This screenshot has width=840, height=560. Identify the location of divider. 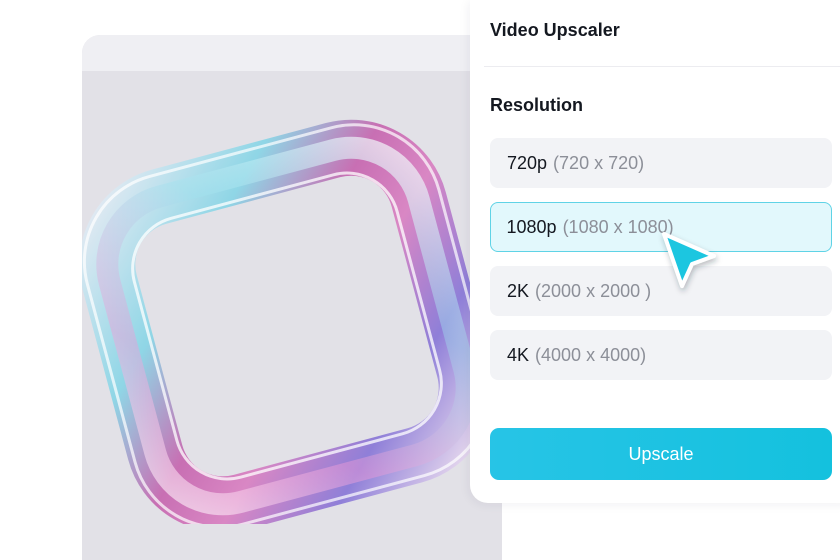
(662, 66).